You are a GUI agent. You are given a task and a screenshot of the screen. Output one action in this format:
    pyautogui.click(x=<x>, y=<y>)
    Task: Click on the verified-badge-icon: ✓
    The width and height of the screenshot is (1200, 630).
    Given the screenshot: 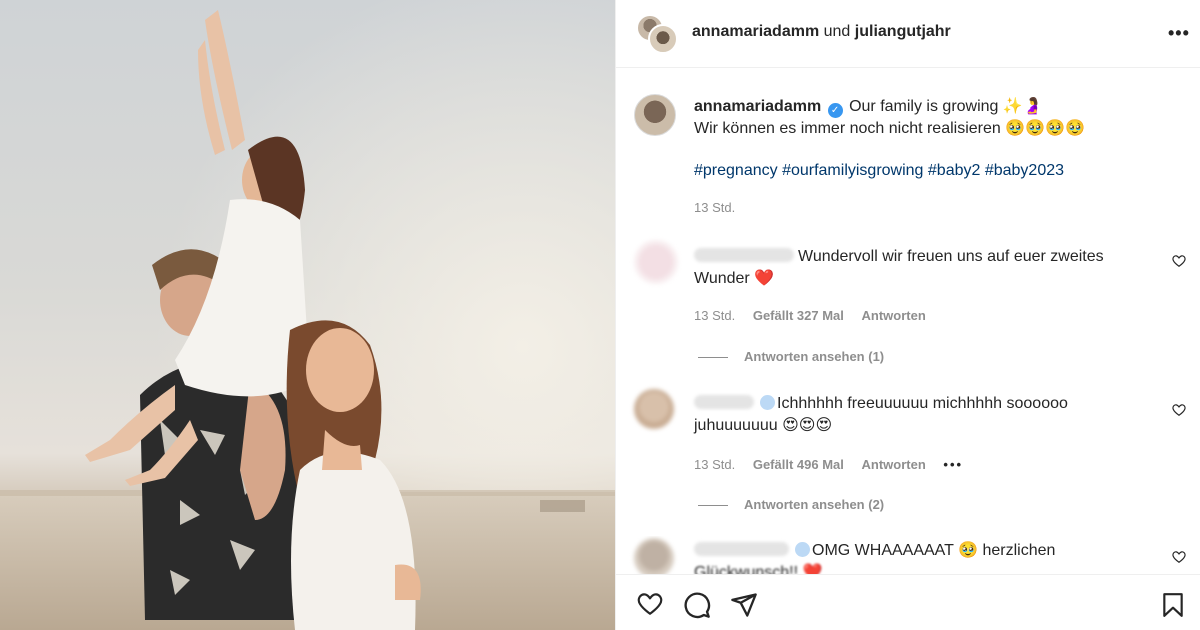 What is the action you would take?
    pyautogui.click(x=835, y=110)
    